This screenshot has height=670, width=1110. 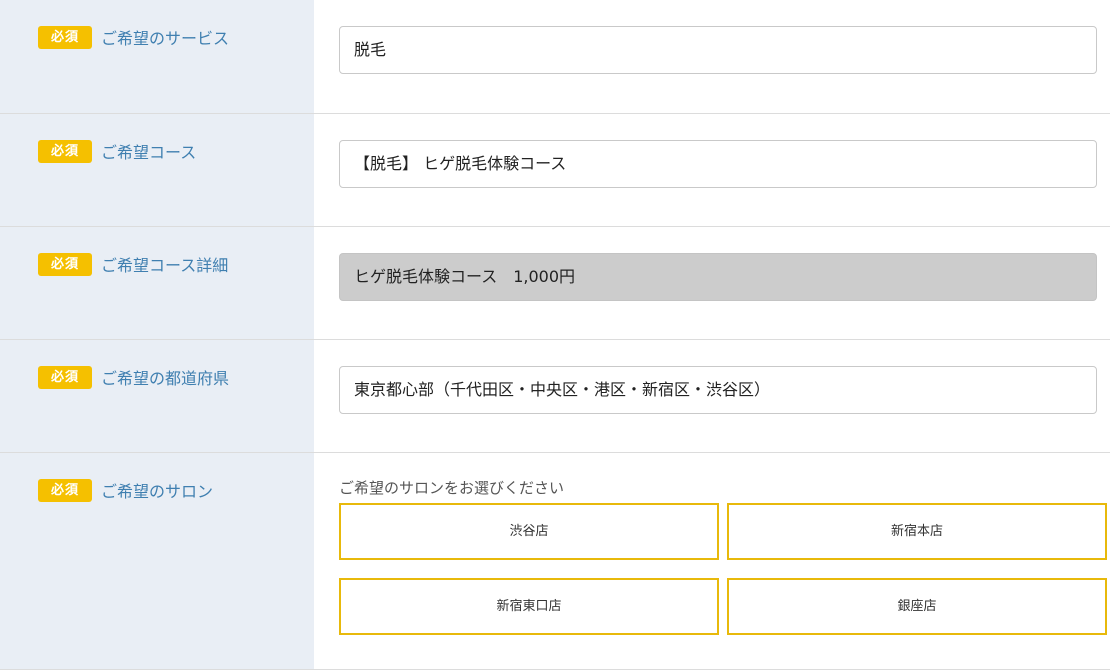 I want to click on course-select: 【脱毛】 ヒゲ脱毛体験コース, so click(x=718, y=164).